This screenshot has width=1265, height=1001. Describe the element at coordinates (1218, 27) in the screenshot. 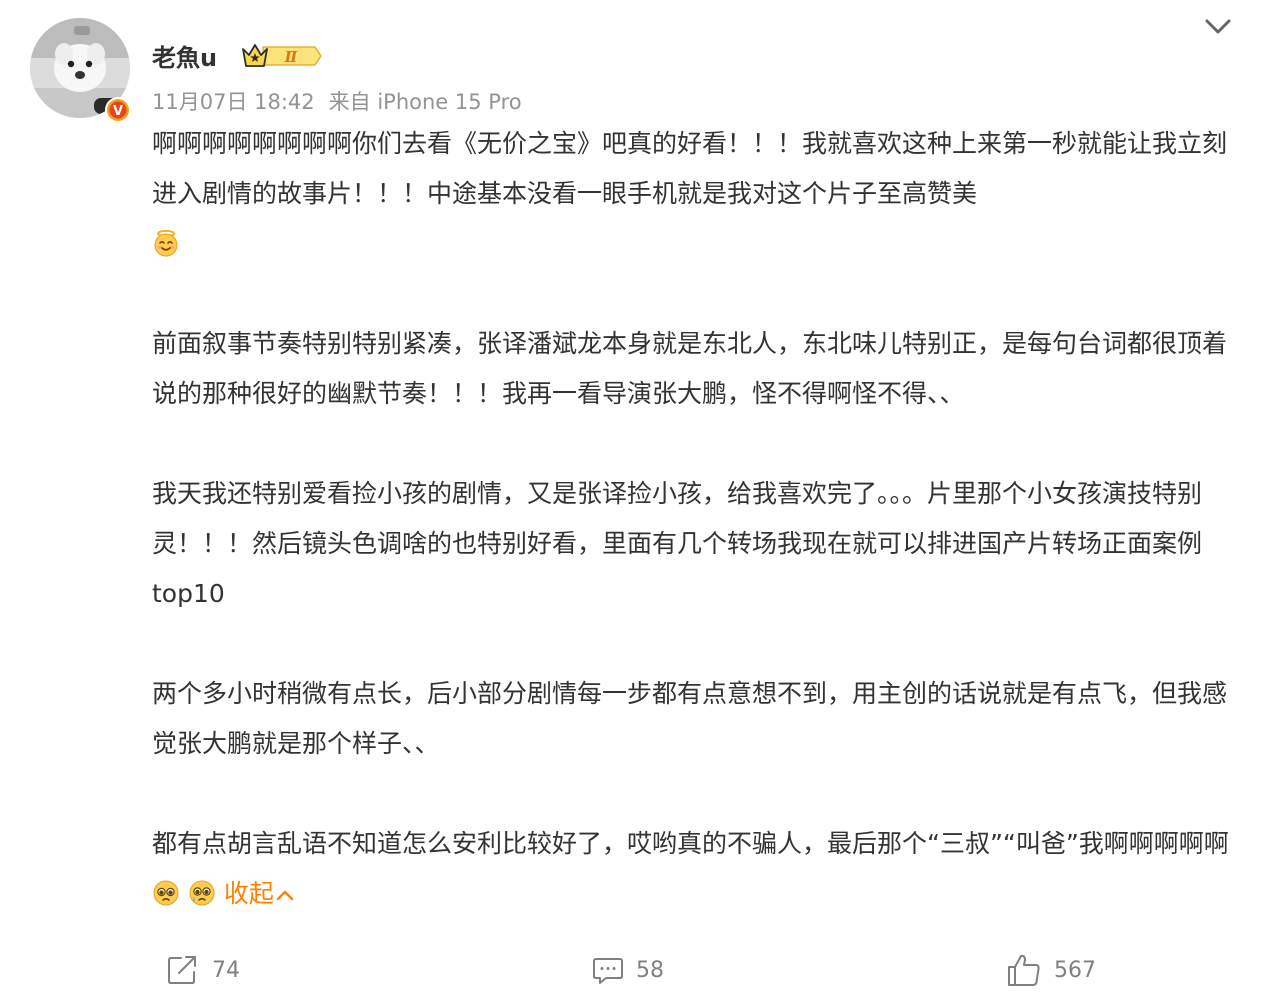

I see `chevron-down-icon` at that location.